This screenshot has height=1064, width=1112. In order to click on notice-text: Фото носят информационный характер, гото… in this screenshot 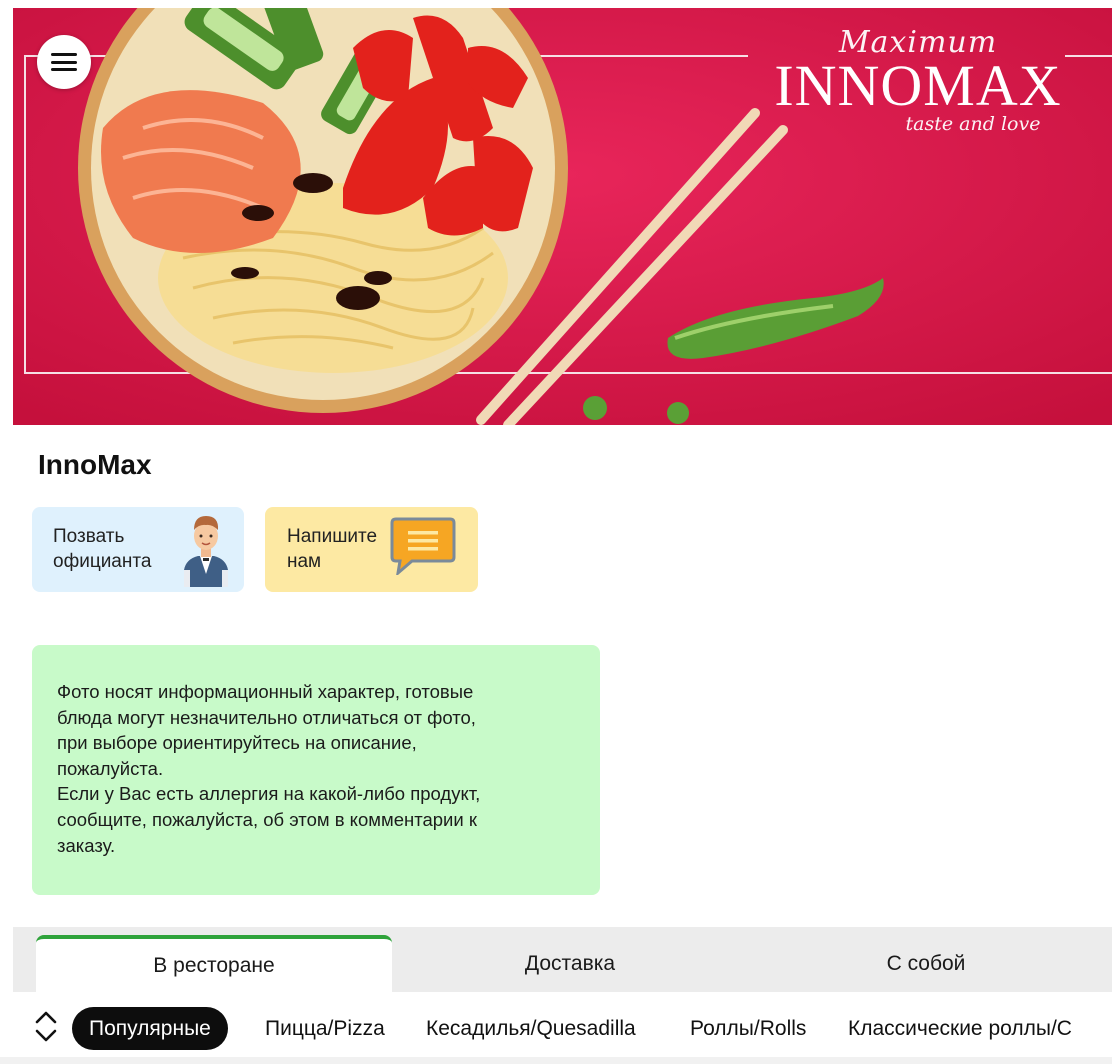, I will do `click(269, 768)`.